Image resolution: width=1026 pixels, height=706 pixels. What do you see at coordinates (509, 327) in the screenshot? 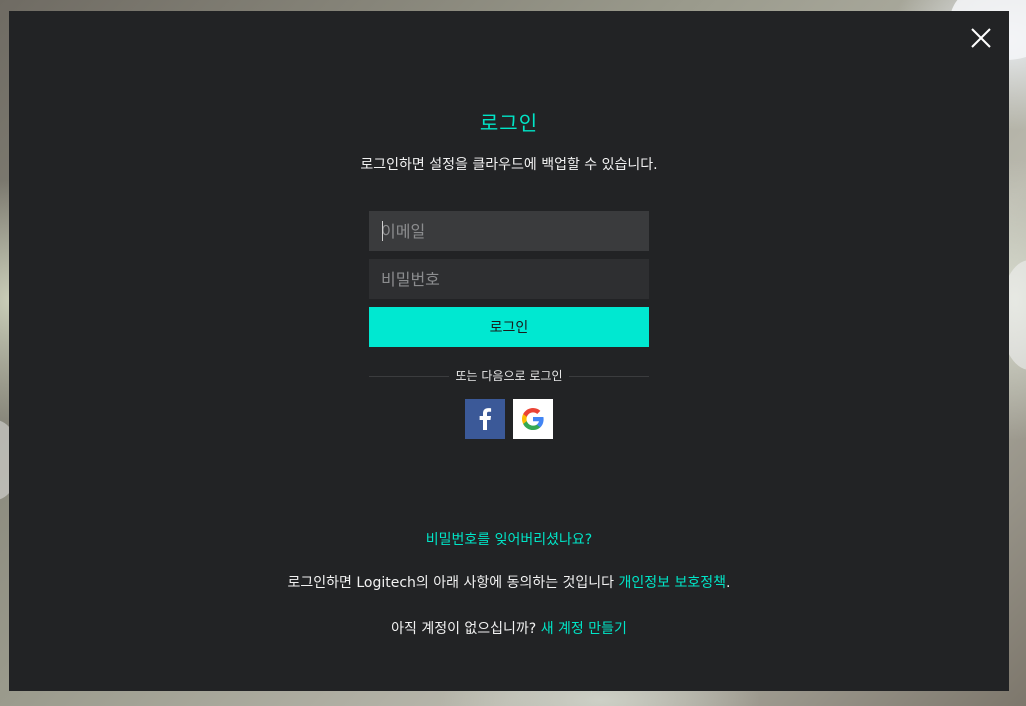
I see `login-button: 로그인` at bounding box center [509, 327].